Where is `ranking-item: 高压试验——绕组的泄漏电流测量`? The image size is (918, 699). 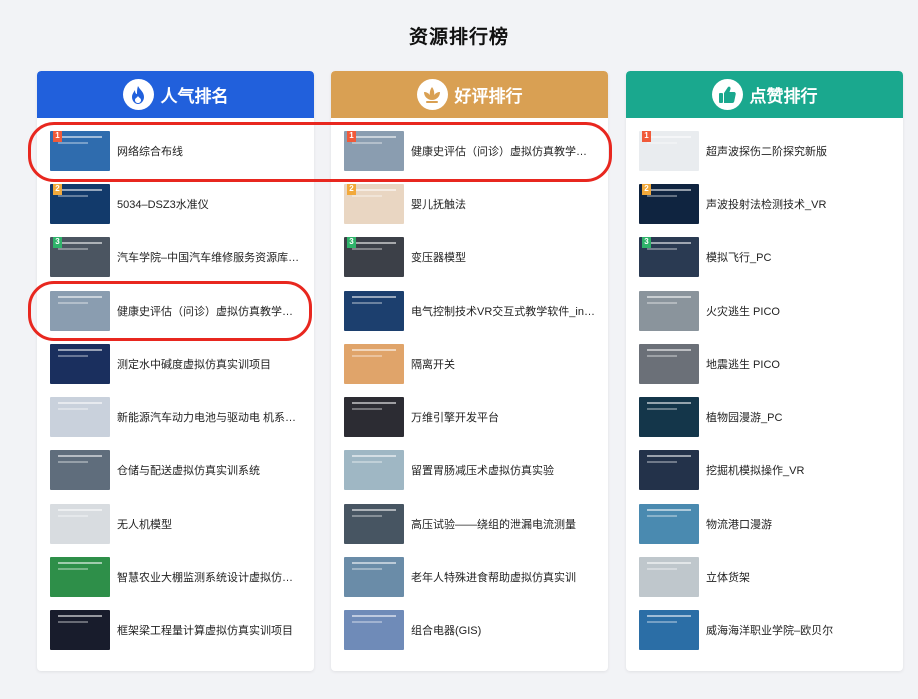 ranking-item: 高压试验——绕组的泄漏电流测量 is located at coordinates (469, 523).